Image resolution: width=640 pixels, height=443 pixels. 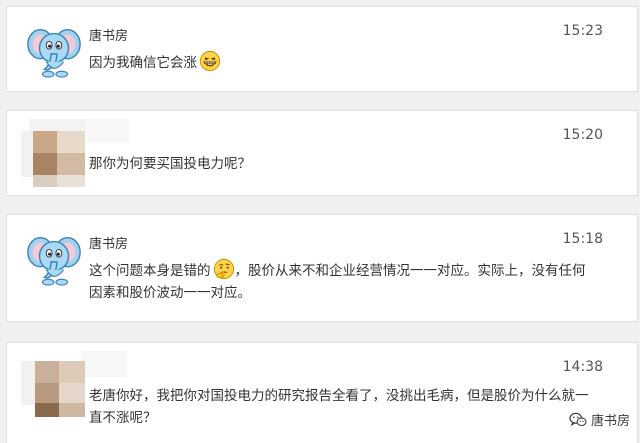 I want to click on watermark: 唐书房, so click(x=599, y=419).